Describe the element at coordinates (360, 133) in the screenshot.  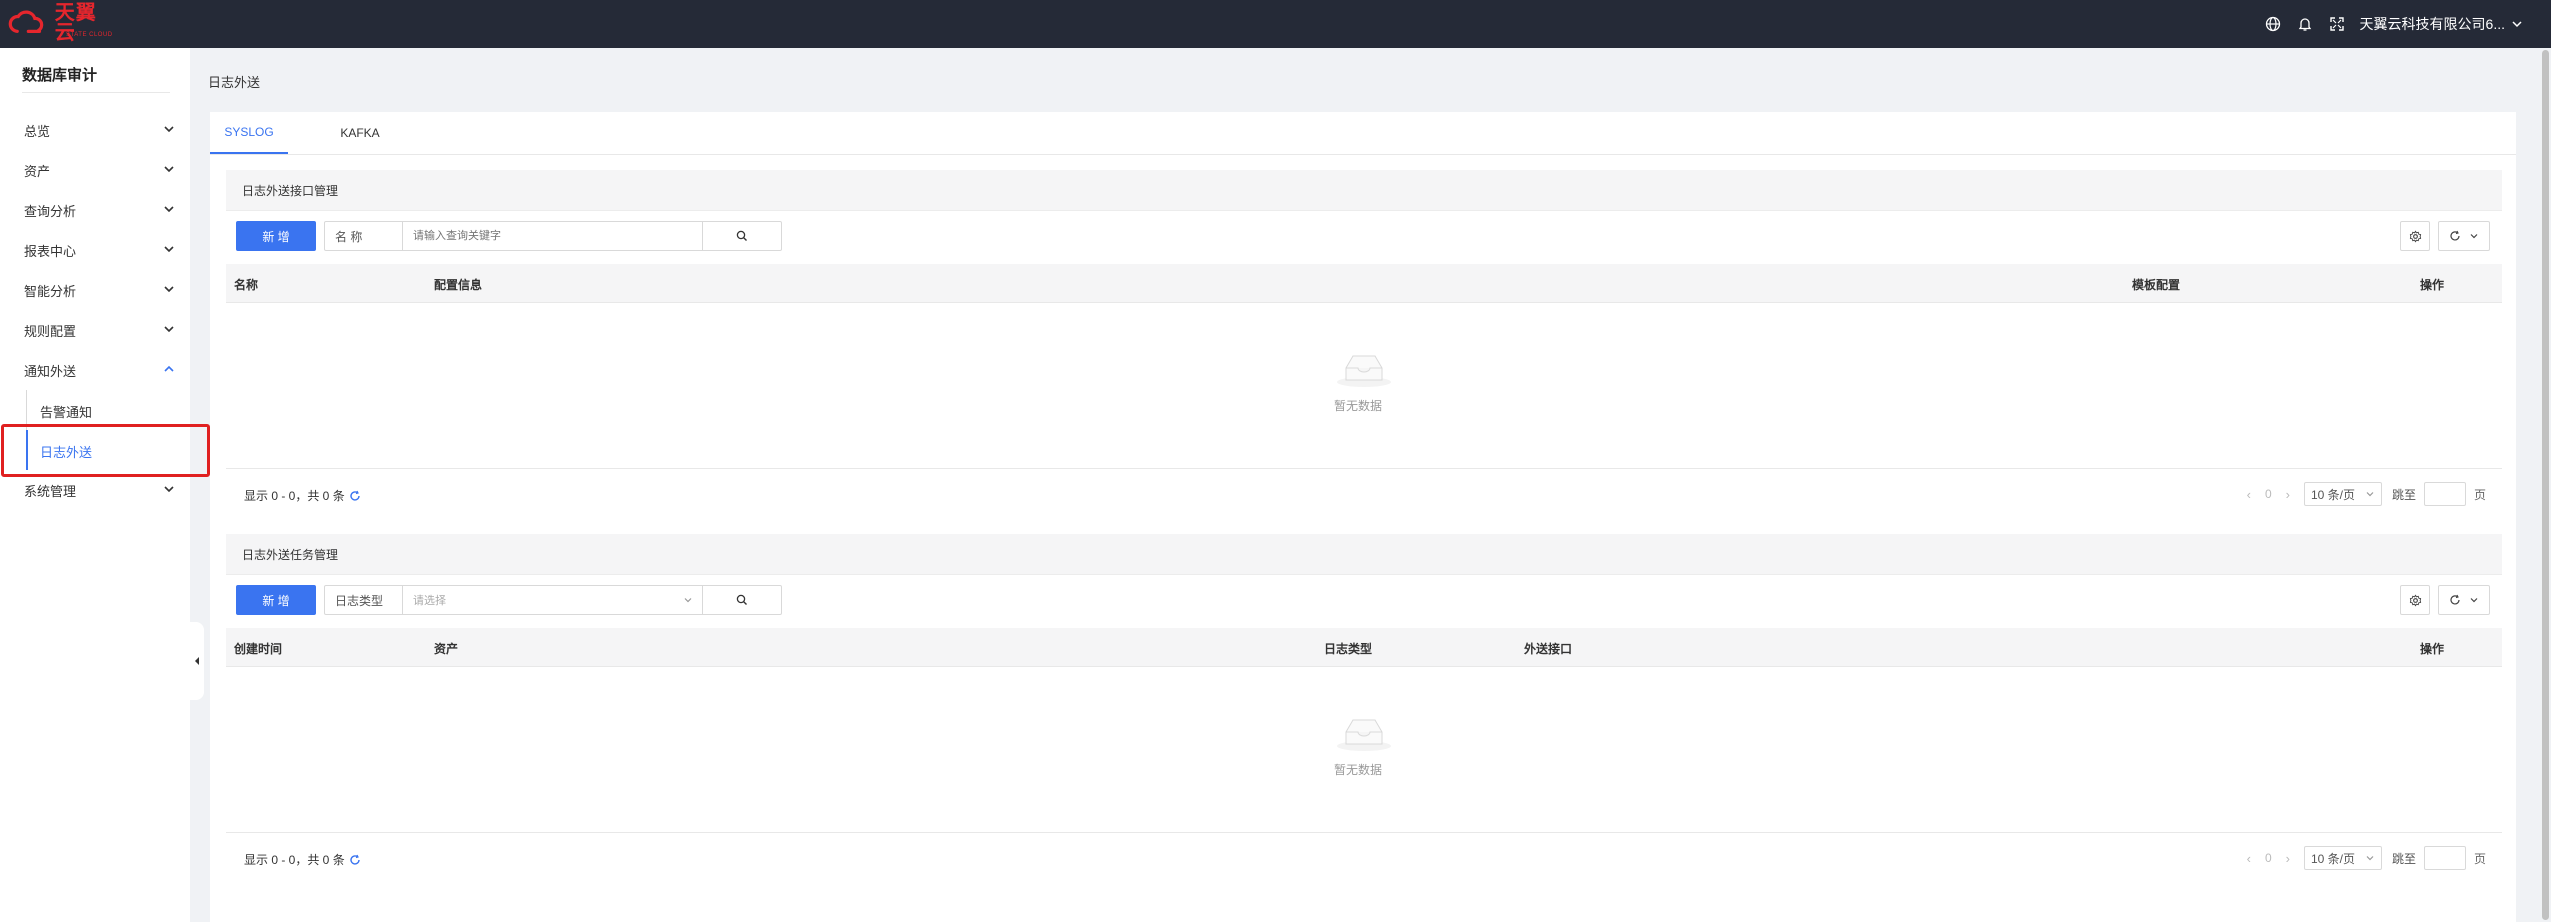
I see `tab-kafka: KAFKA` at that location.